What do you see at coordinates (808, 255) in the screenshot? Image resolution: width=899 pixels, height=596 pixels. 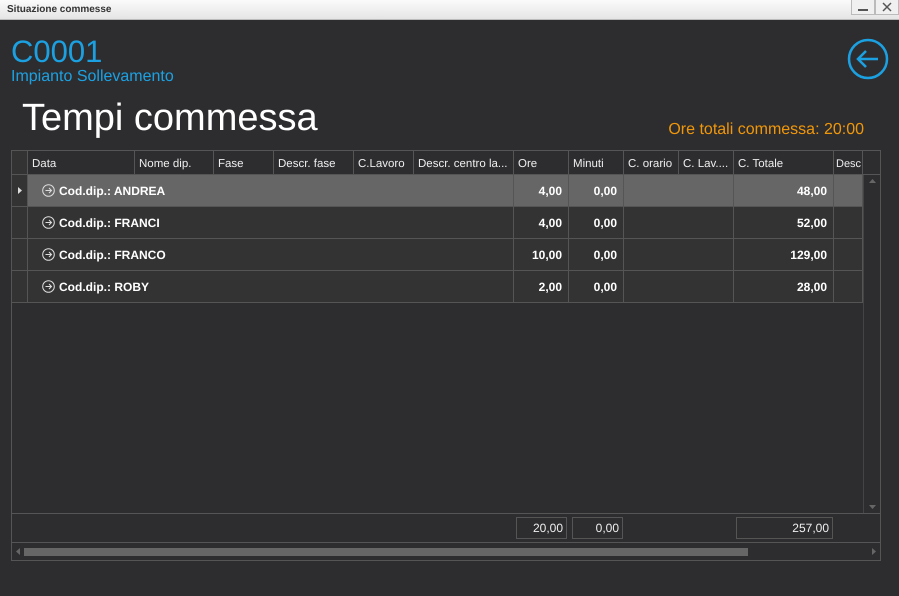 I see `total-cost-cell-text: 129,00` at bounding box center [808, 255].